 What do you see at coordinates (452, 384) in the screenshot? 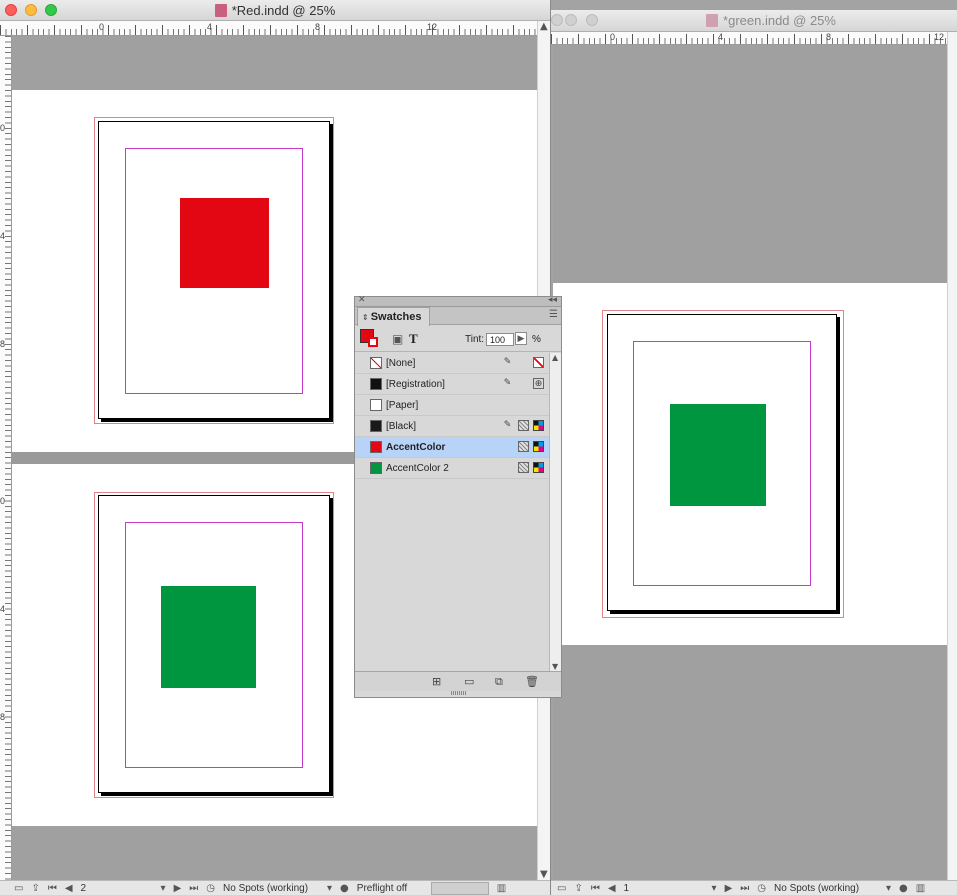
I see `swatch-row-registration: [Registration] ✎ ⊕` at bounding box center [452, 384].